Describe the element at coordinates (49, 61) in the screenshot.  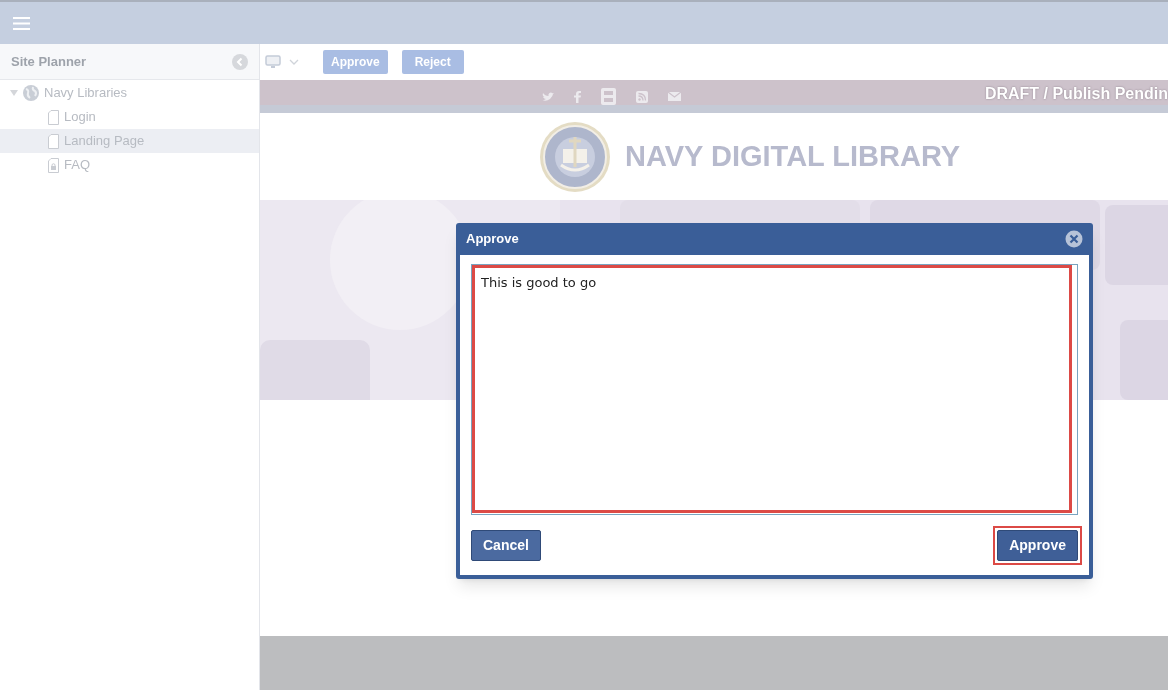
I see `sidebar-title: Site Planner` at that location.